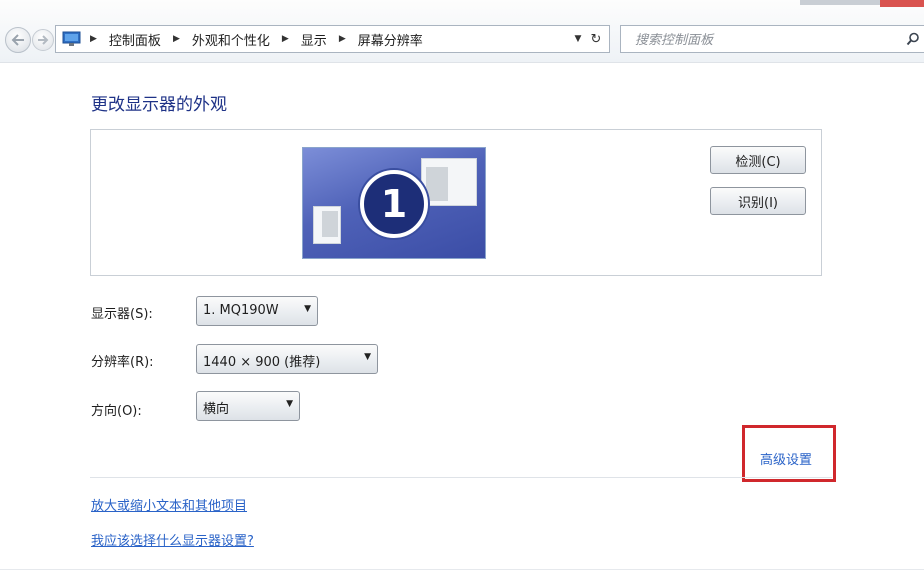 The image size is (924, 574). Describe the element at coordinates (332, 39) in the screenshot. I see `address-bar: ▶ 控制面板 ▶ 外观和个性化 ▶ 显示 ▶ 屏幕分辨率 ▼` at that location.